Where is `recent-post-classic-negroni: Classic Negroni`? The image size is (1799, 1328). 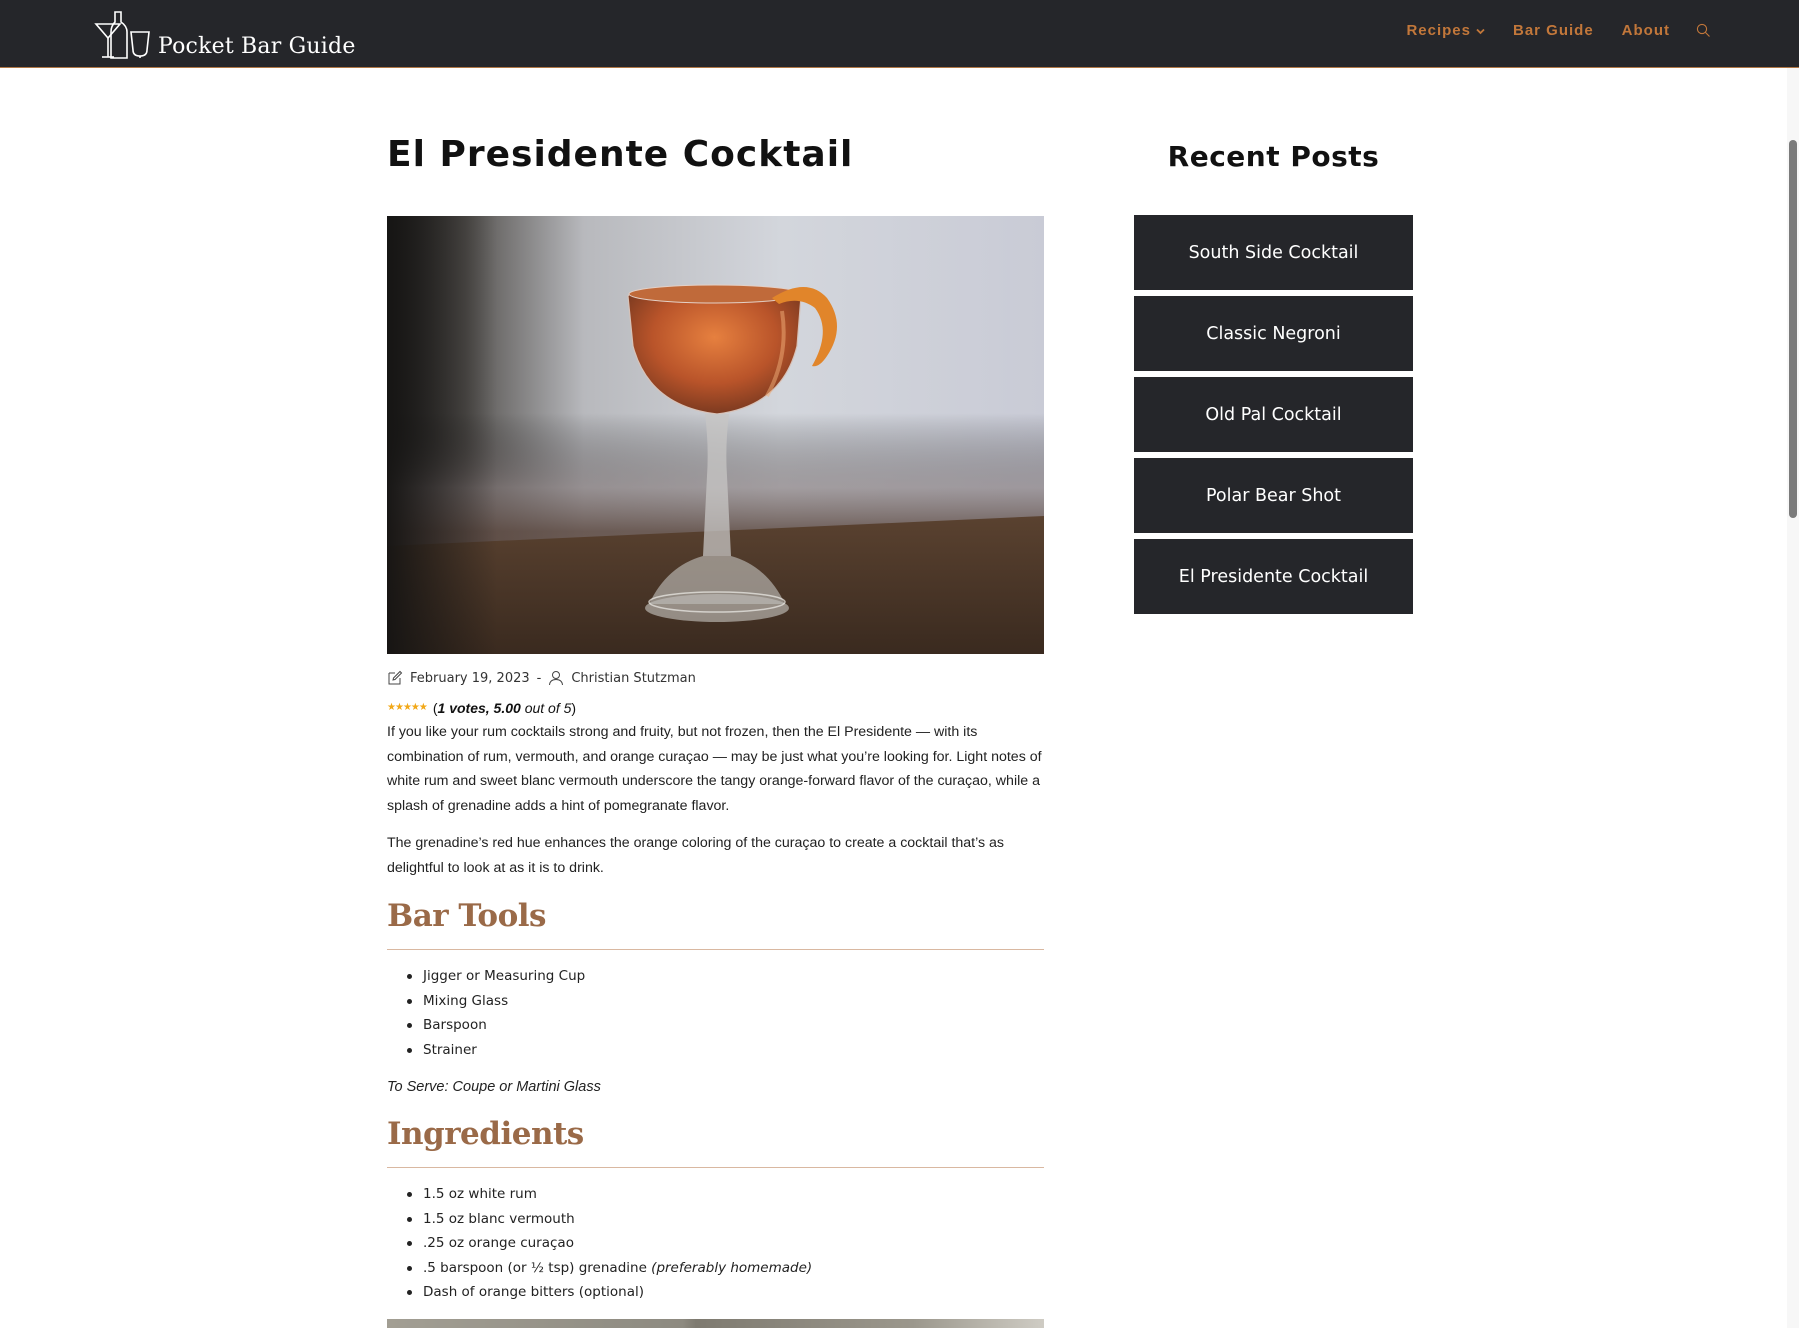 recent-post-classic-negroni: Classic Negroni is located at coordinates (1273, 333).